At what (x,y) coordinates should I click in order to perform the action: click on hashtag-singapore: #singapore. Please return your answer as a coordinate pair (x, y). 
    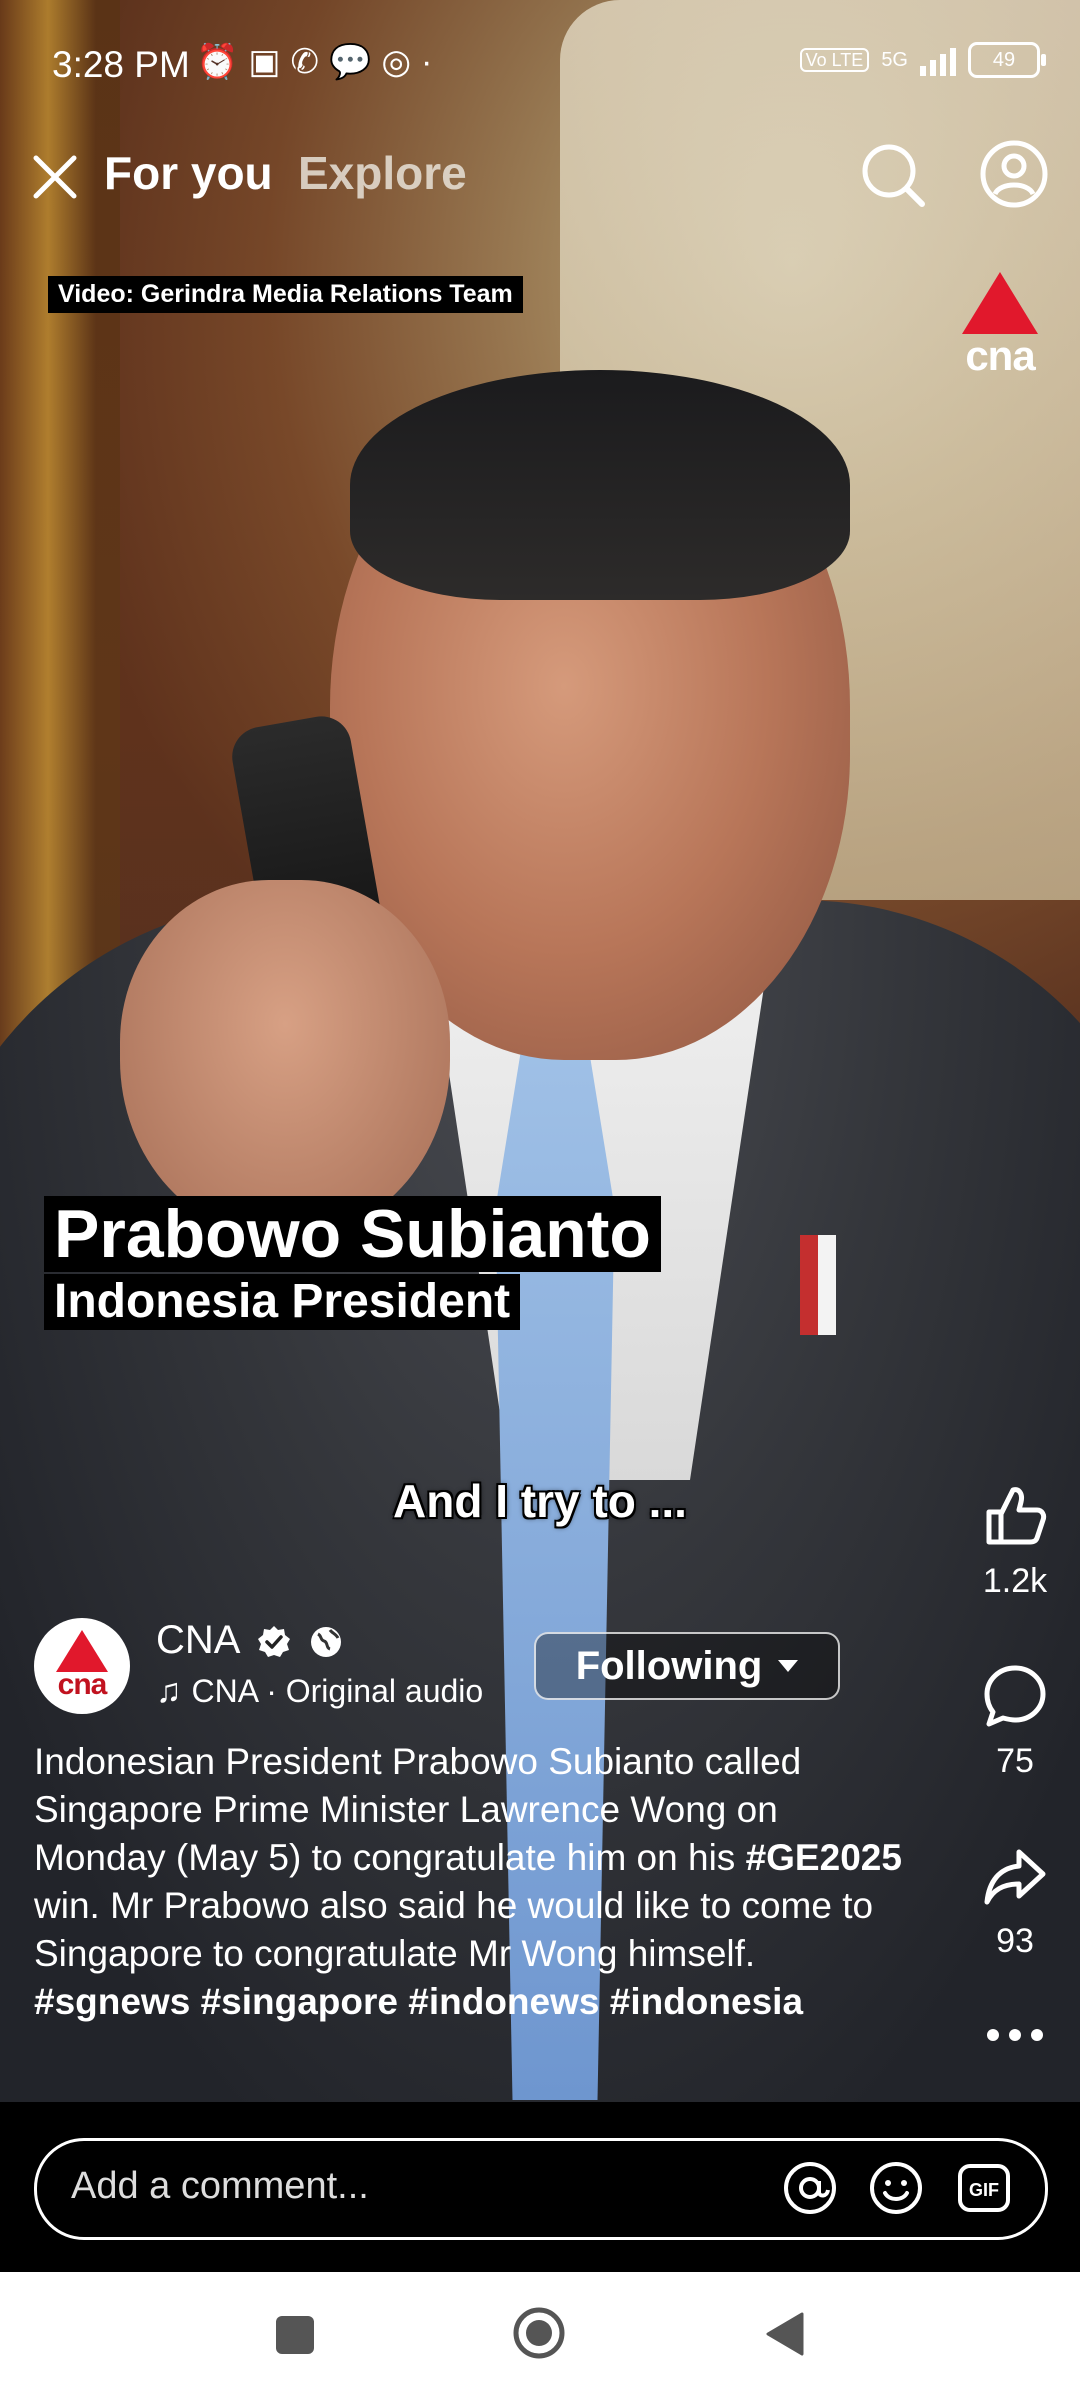
    Looking at the image, I should click on (299, 2001).